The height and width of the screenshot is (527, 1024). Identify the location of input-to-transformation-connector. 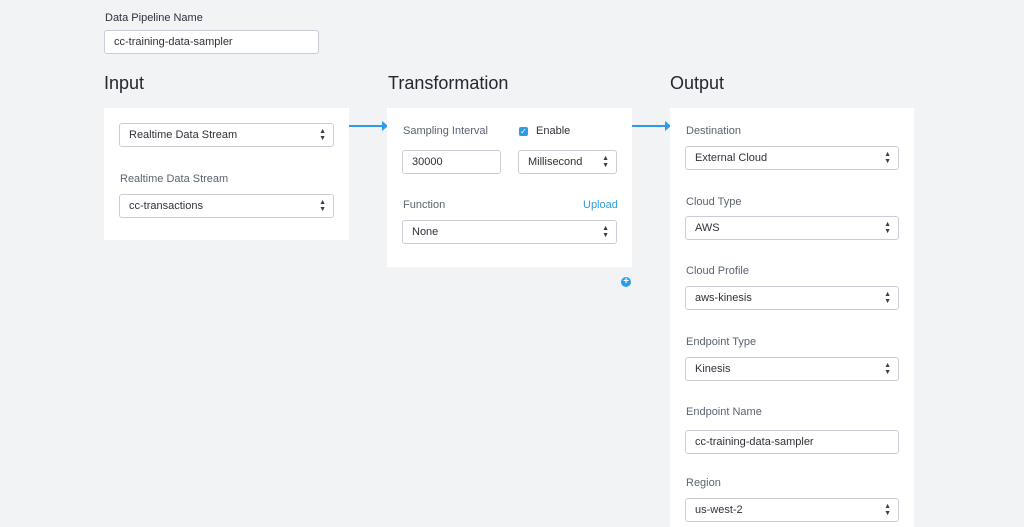
(368, 126).